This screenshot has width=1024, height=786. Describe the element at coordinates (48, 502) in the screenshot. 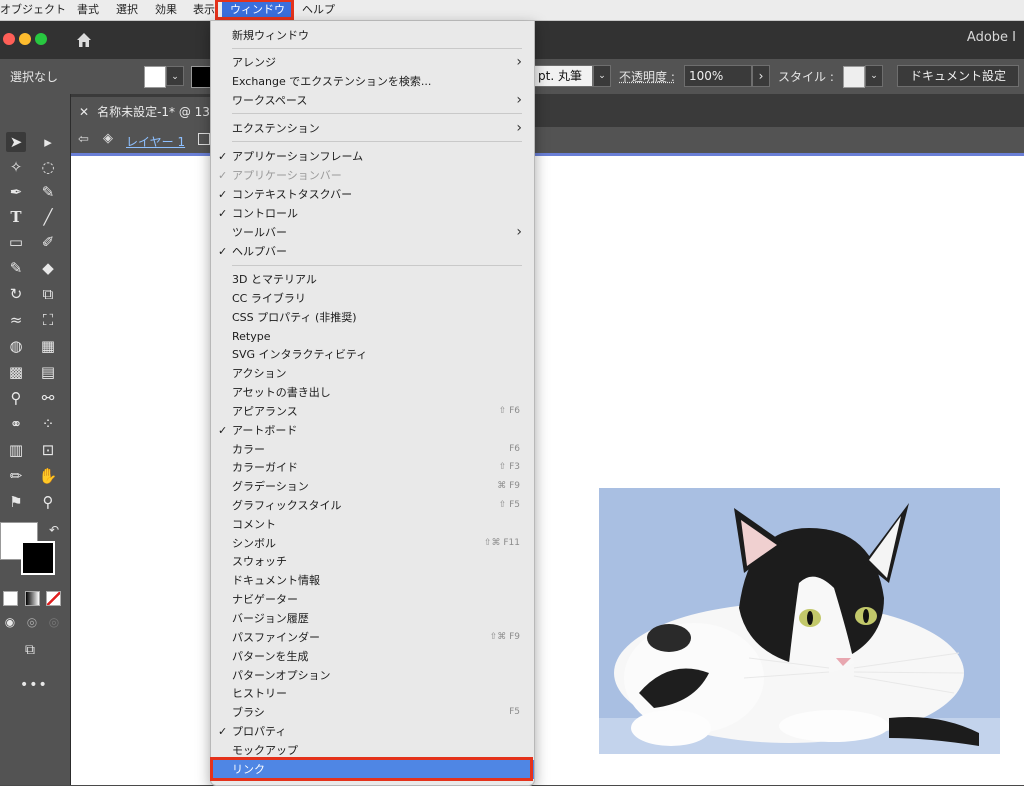

I see `zoom-tool-icon: ⚲` at that location.